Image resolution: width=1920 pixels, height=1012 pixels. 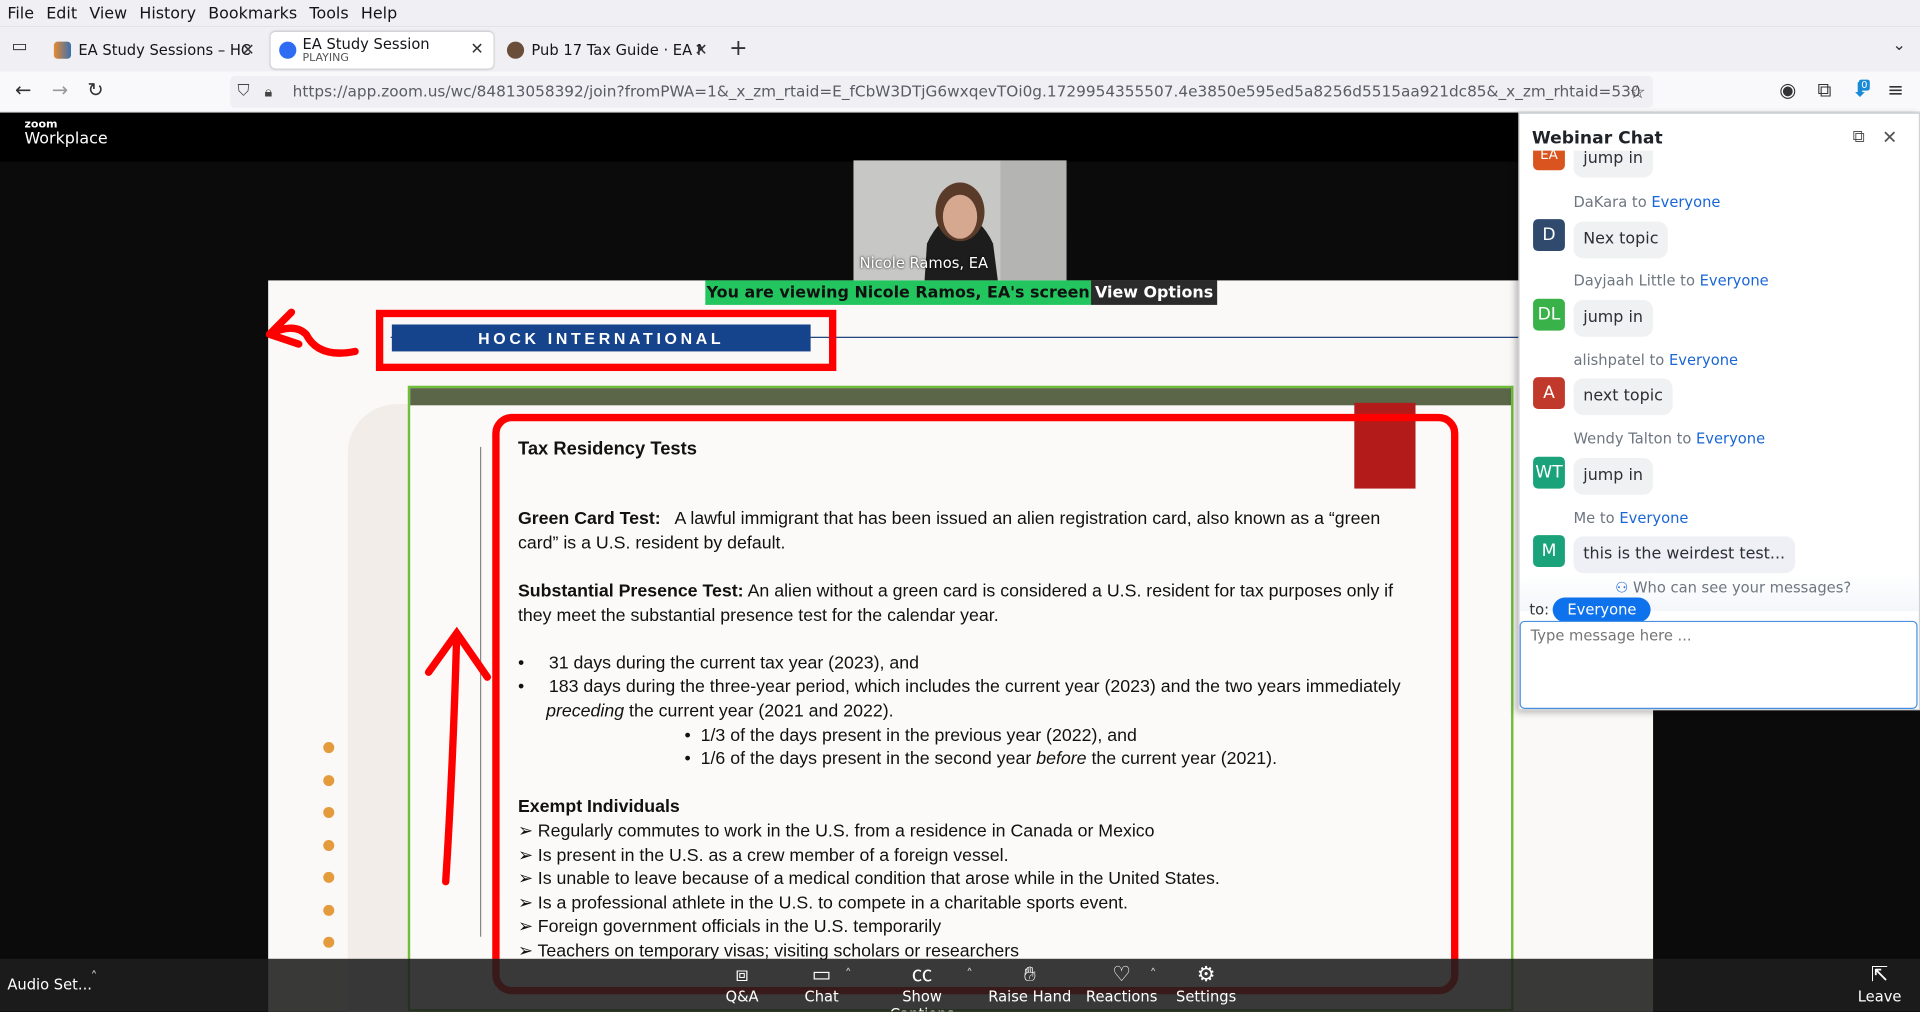 What do you see at coordinates (1787, 89) in the screenshot?
I see `extension-icon: ◉` at bounding box center [1787, 89].